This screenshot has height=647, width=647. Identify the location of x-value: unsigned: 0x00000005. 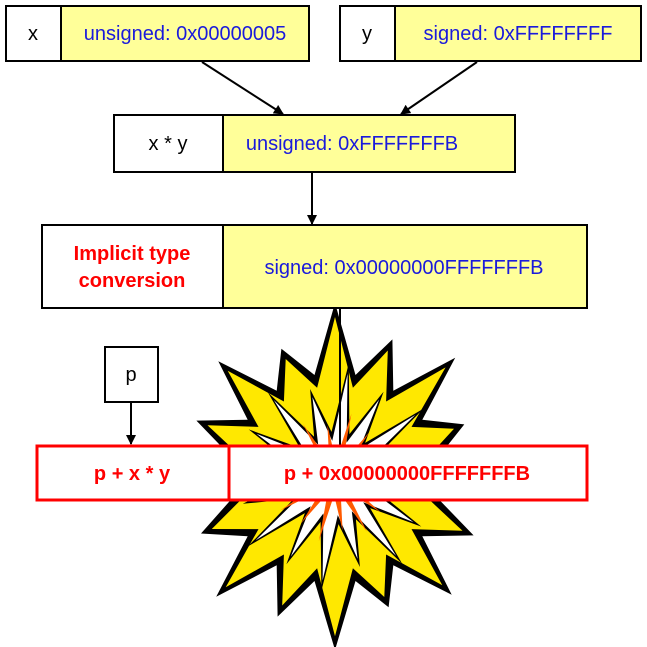
(185, 34).